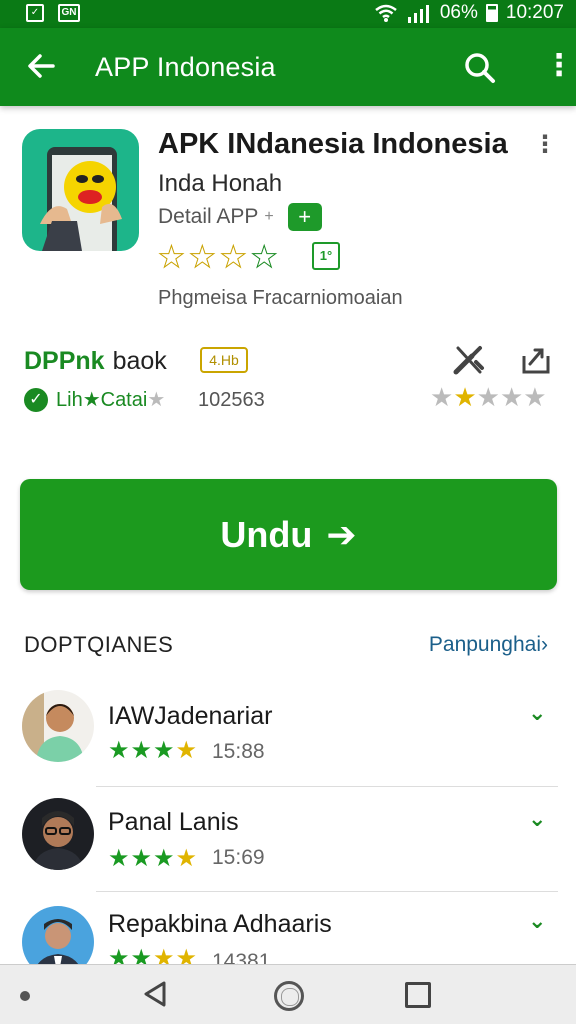 This screenshot has width=576, height=1024. I want to click on app-bar: APP Indonesia ⋮, so click(288, 67).